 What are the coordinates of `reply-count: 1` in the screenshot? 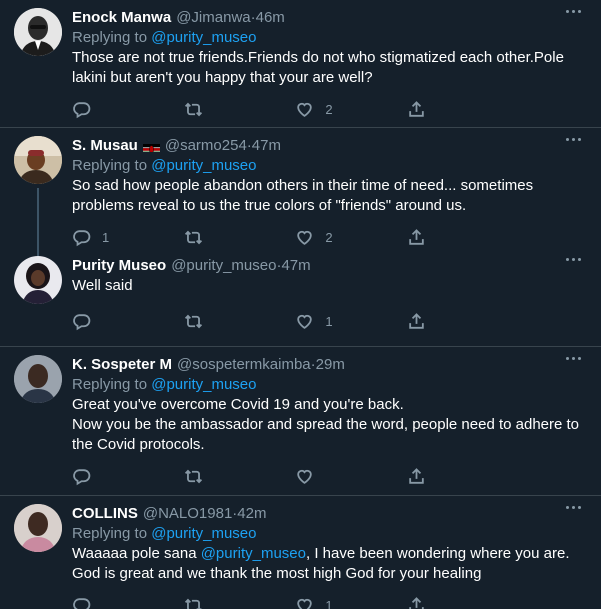 It's located at (106, 237).